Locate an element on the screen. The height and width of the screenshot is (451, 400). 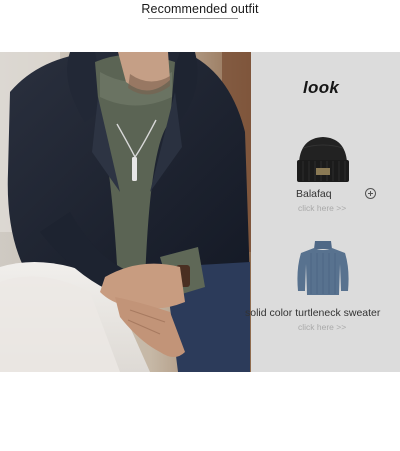
turtleneck-sweater-icon is located at coordinates (323, 270).